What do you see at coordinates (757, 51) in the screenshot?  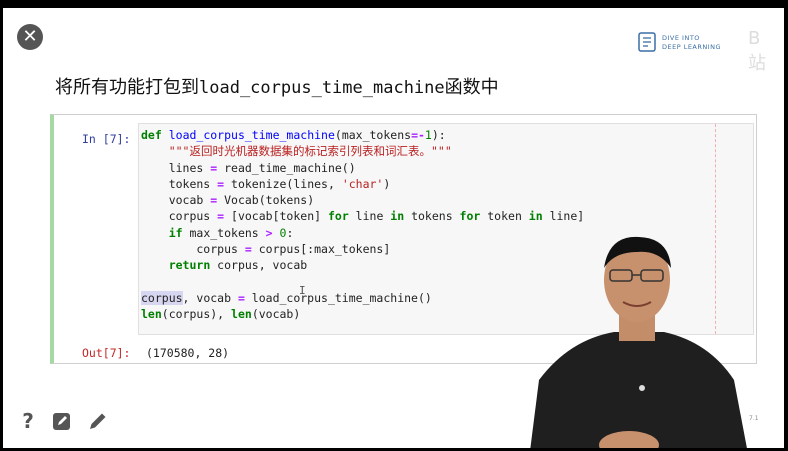 I see `watermark: B站` at bounding box center [757, 51].